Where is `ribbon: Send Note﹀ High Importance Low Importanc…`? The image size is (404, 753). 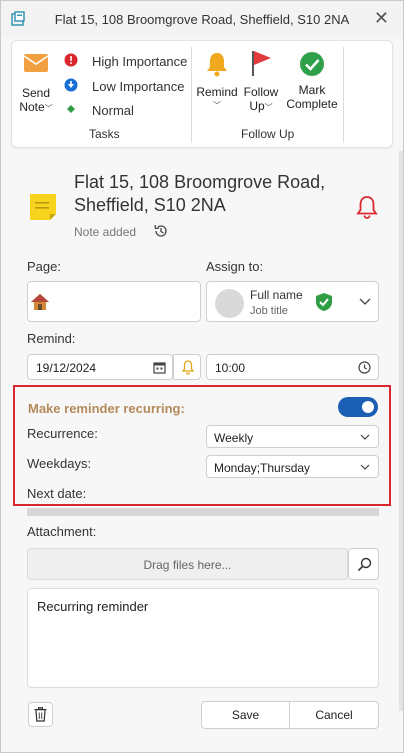
ribbon: Send Note﹀ High Importance Low Importanc… is located at coordinates (202, 94).